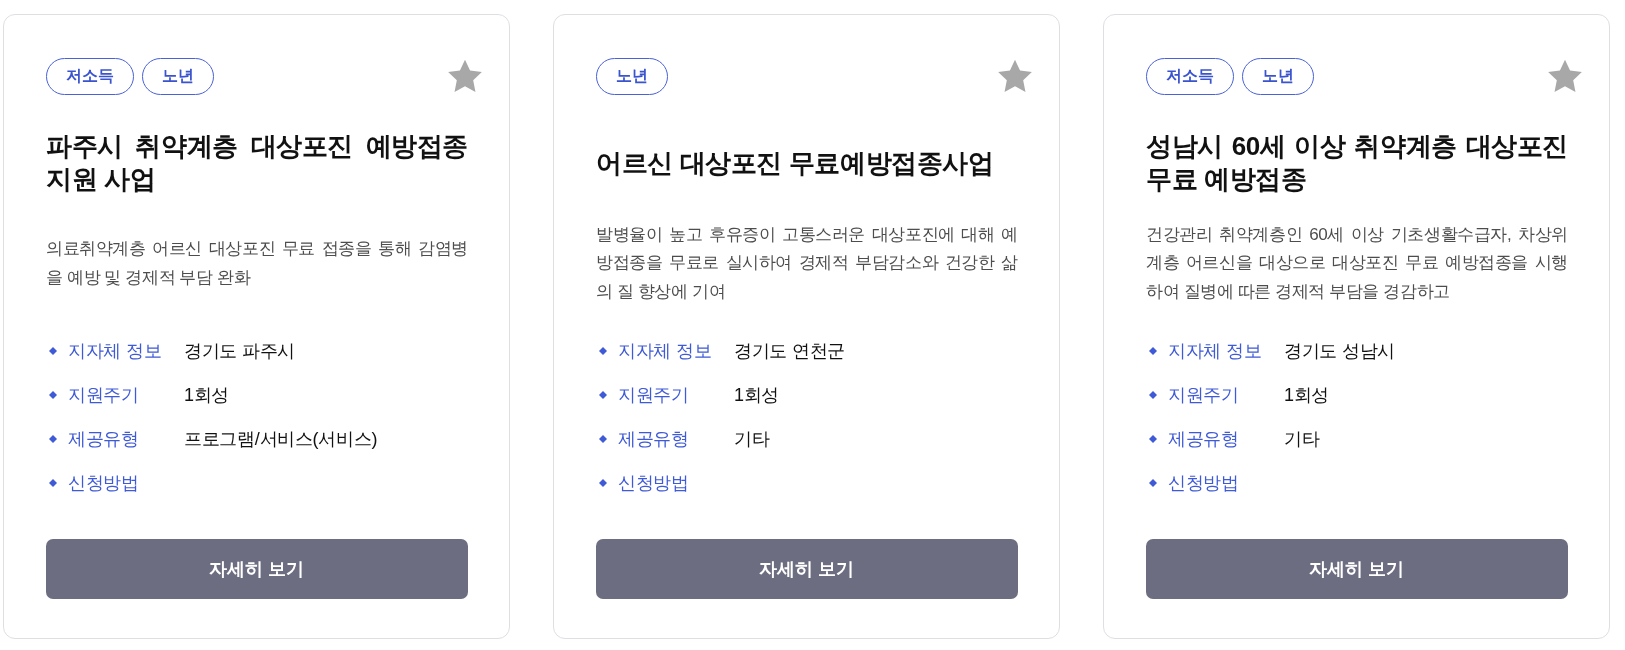  What do you see at coordinates (789, 351) in the screenshot?
I see `info-value: 경기도 연천군` at bounding box center [789, 351].